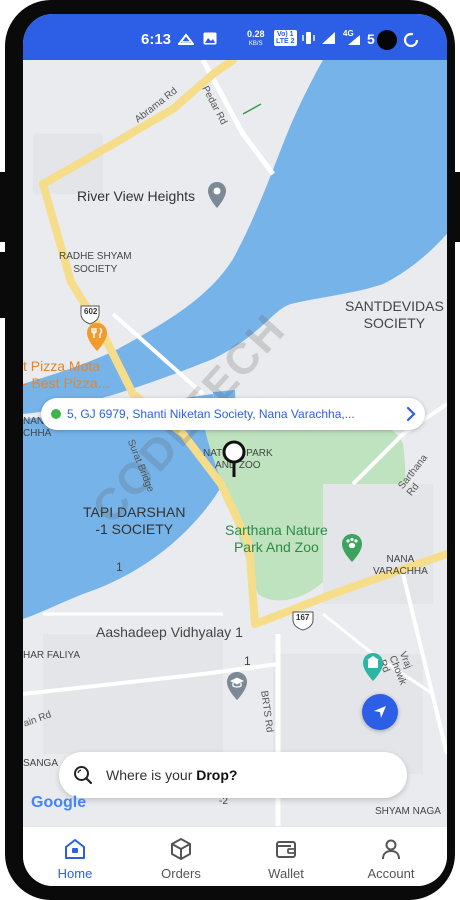  What do you see at coordinates (387, 40) in the screenshot?
I see `front-camera` at bounding box center [387, 40].